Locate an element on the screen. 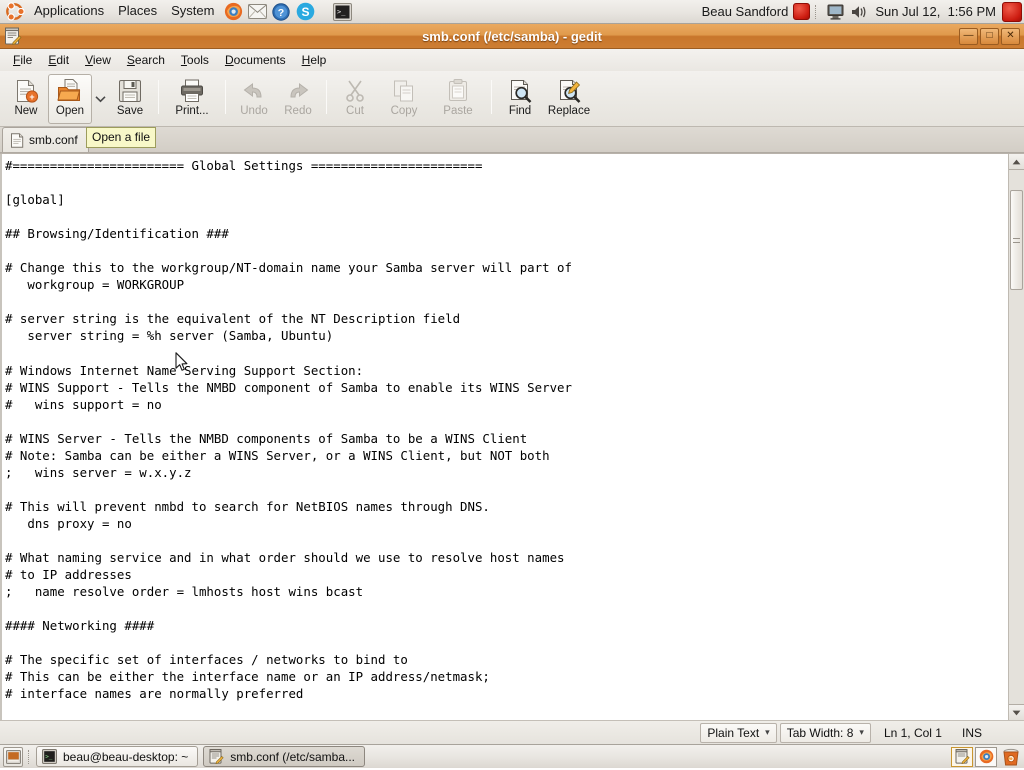 The width and height of the screenshot is (1024, 770). find-magnifier-icon is located at coordinates (520, 91).